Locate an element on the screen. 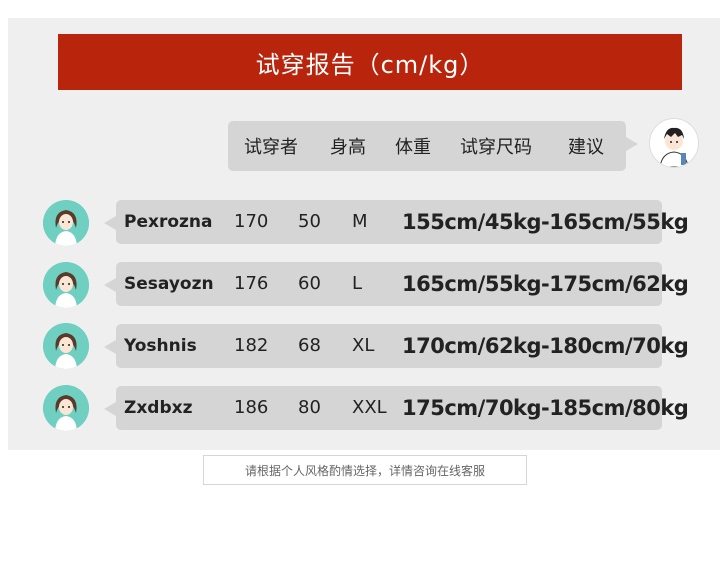  row-weight: 60 is located at coordinates (309, 283).